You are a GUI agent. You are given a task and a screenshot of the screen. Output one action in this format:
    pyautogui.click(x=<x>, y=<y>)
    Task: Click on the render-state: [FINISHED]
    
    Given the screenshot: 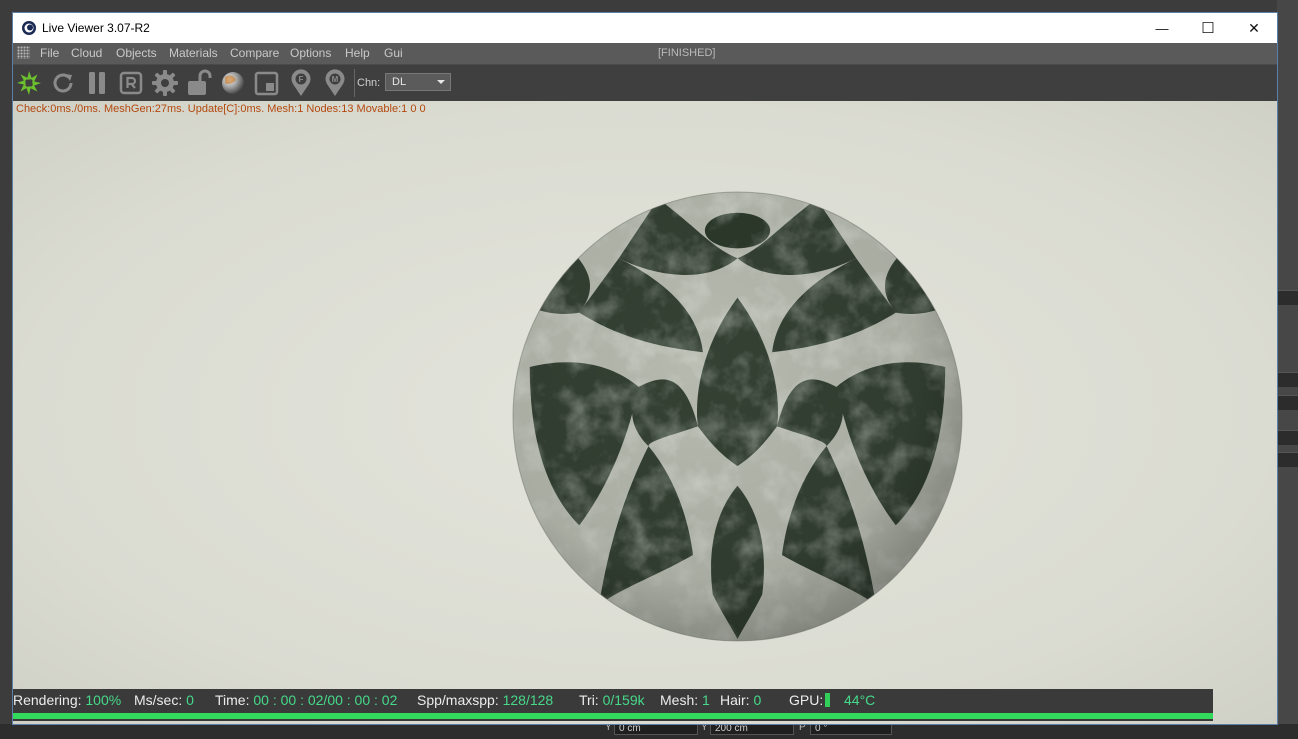 What is the action you would take?
    pyautogui.click(x=687, y=53)
    